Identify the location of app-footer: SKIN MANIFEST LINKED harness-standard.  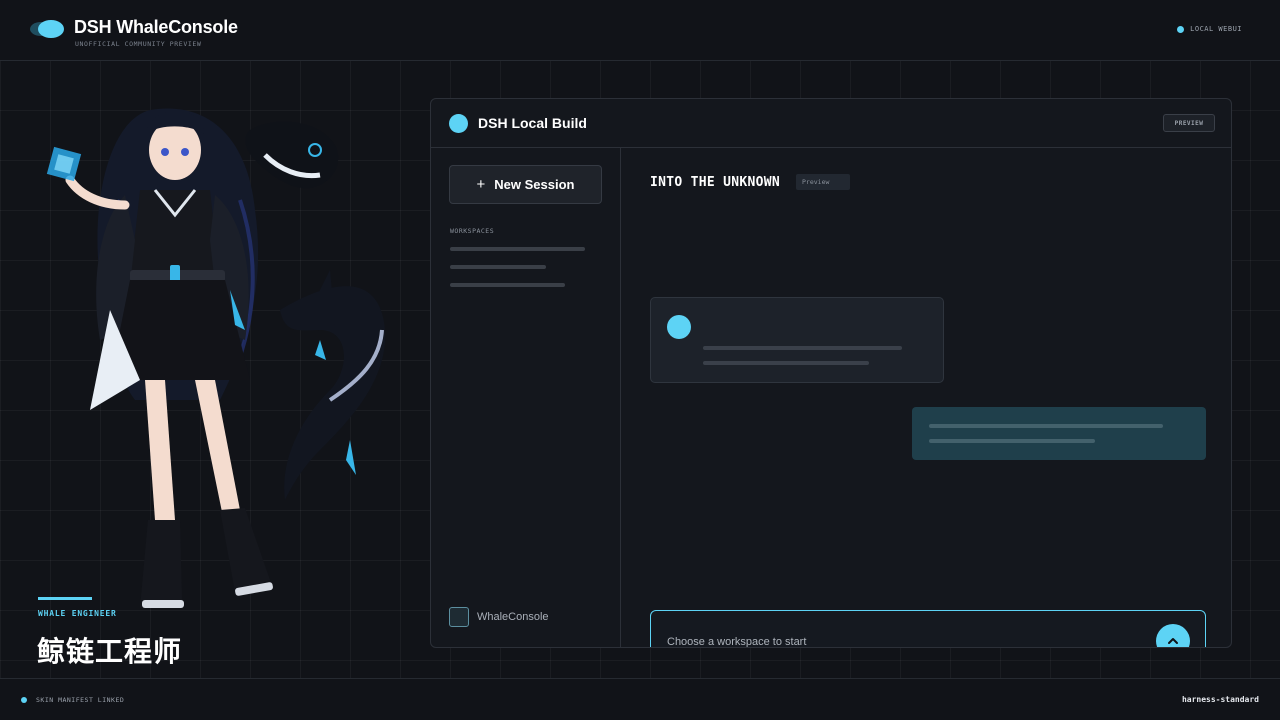
(640, 699).